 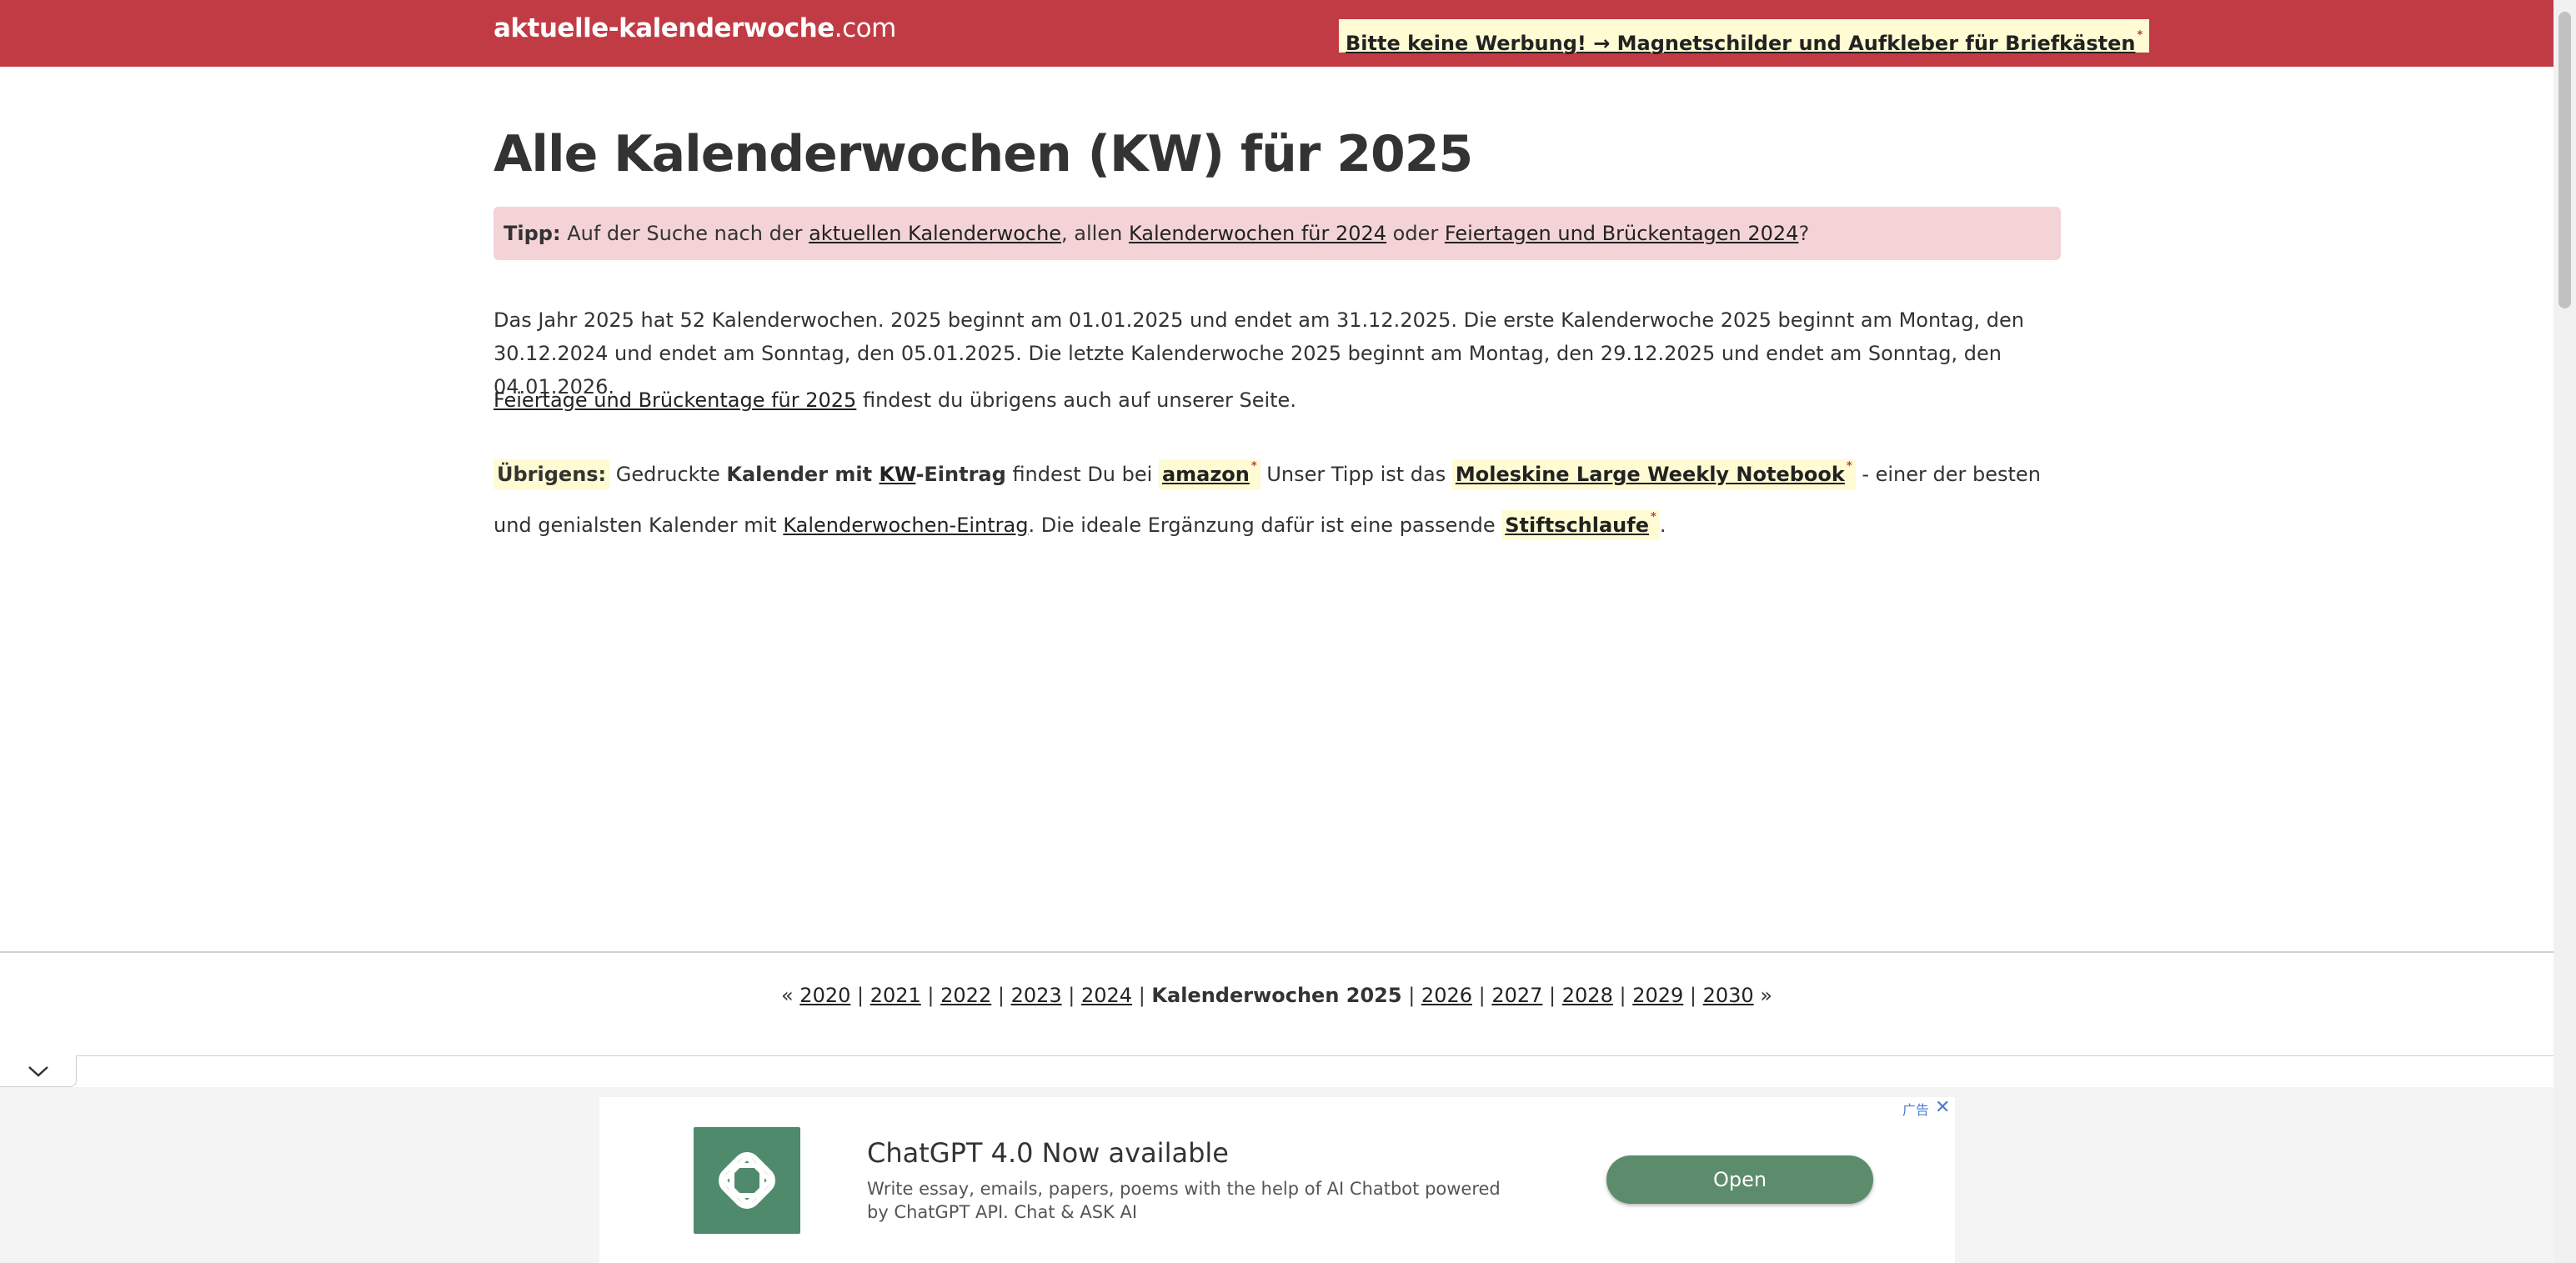 What do you see at coordinates (1048, 1153) in the screenshot?
I see `ad-title: ChatGPT 4.0 Now available` at bounding box center [1048, 1153].